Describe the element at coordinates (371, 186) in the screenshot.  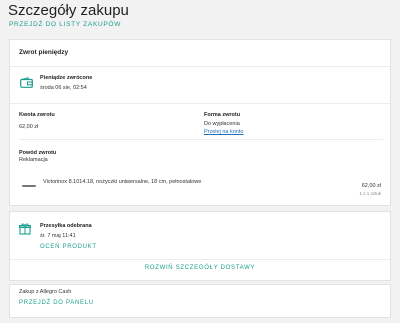
I see `product-price: 62,00 zł` at that location.